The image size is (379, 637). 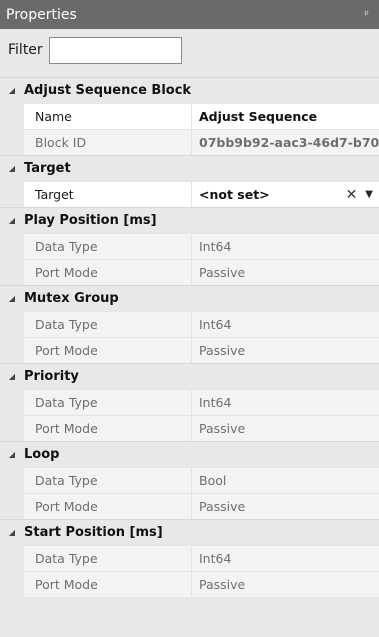 I want to click on section-header: ◢ Adjust Sequence Block, so click(x=189, y=90).